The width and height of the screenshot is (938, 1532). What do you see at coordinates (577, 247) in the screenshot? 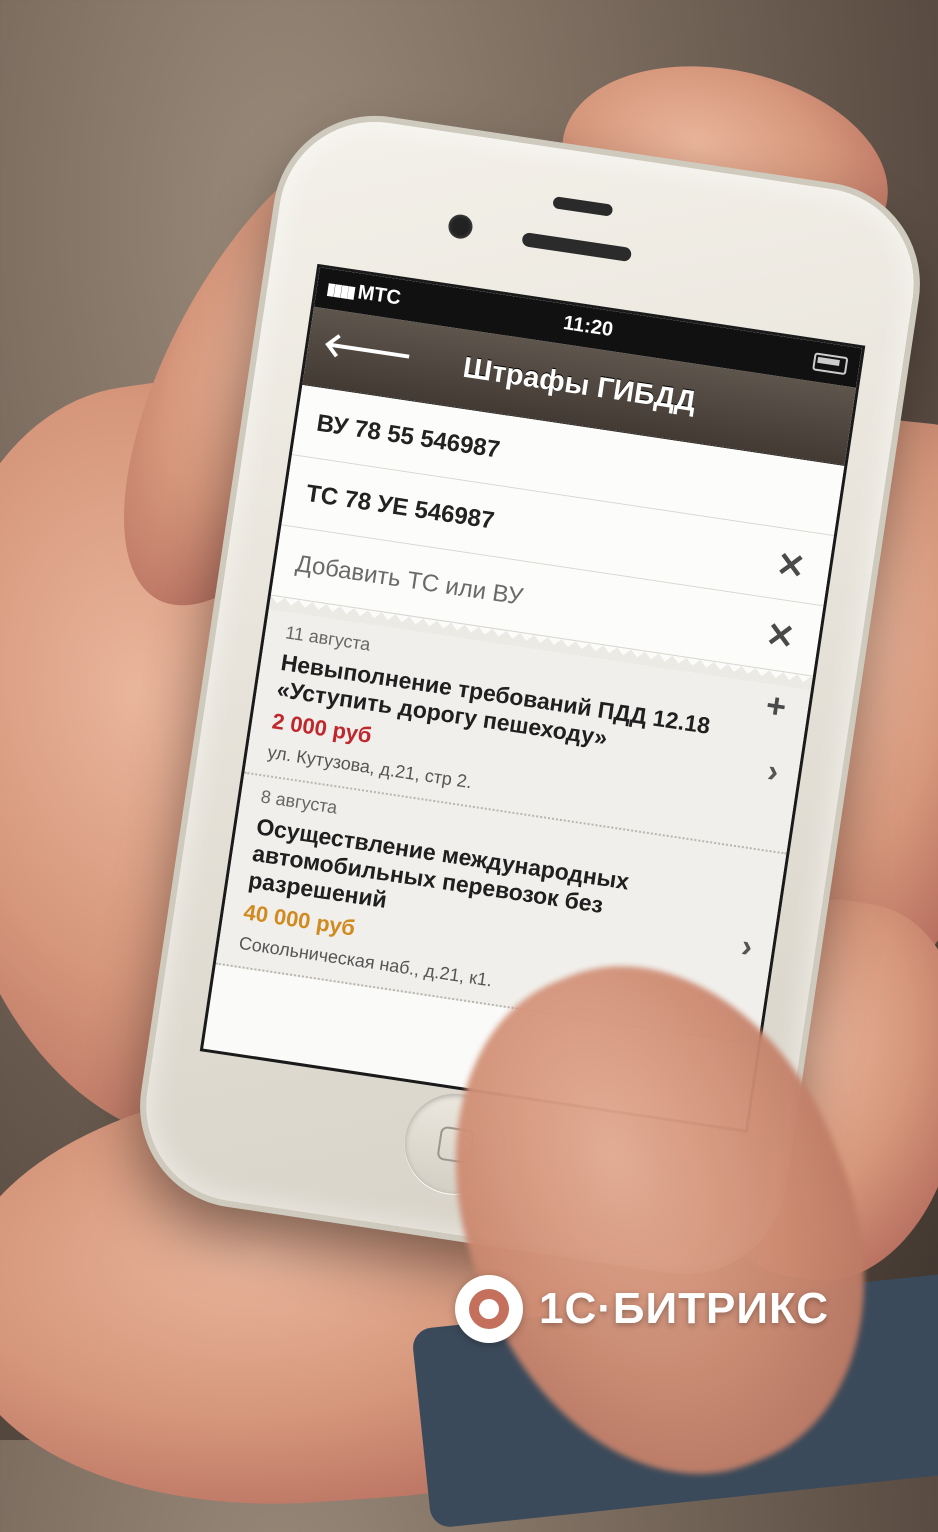
I see `earpiece-speaker` at bounding box center [577, 247].